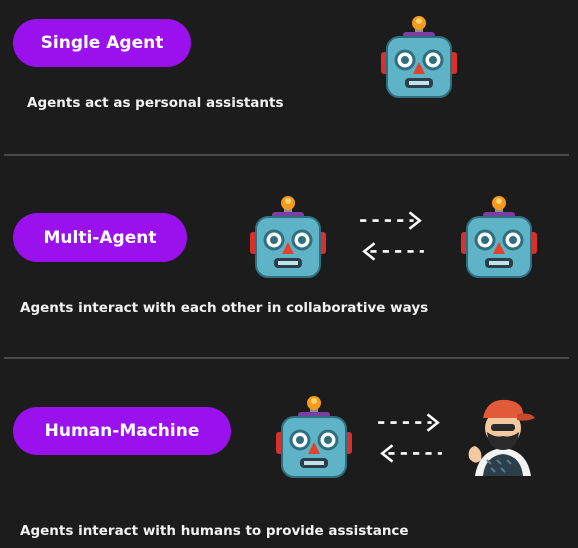 This screenshot has height=548, width=578. Describe the element at coordinates (102, 43) in the screenshot. I see `single-agent-pill: Single Agent` at that location.